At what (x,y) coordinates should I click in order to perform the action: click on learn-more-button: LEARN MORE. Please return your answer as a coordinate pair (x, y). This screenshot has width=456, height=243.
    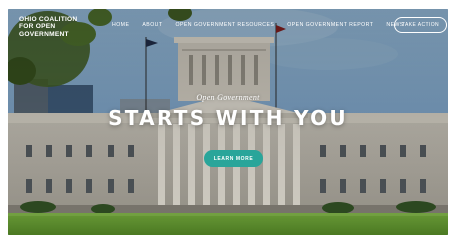
    Looking at the image, I should click on (233, 158).